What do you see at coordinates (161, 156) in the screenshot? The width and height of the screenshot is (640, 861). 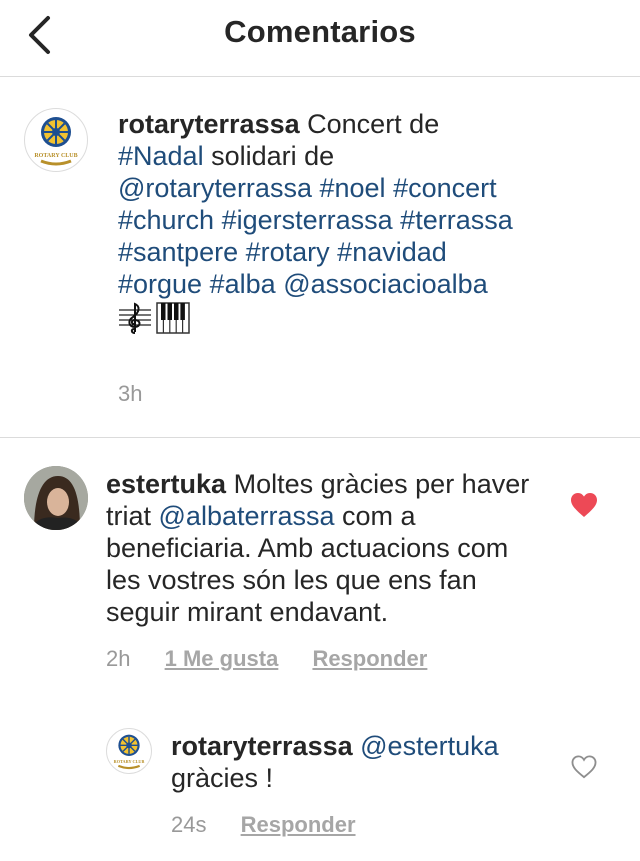 I see `hashtag-link: #Nadal` at bounding box center [161, 156].